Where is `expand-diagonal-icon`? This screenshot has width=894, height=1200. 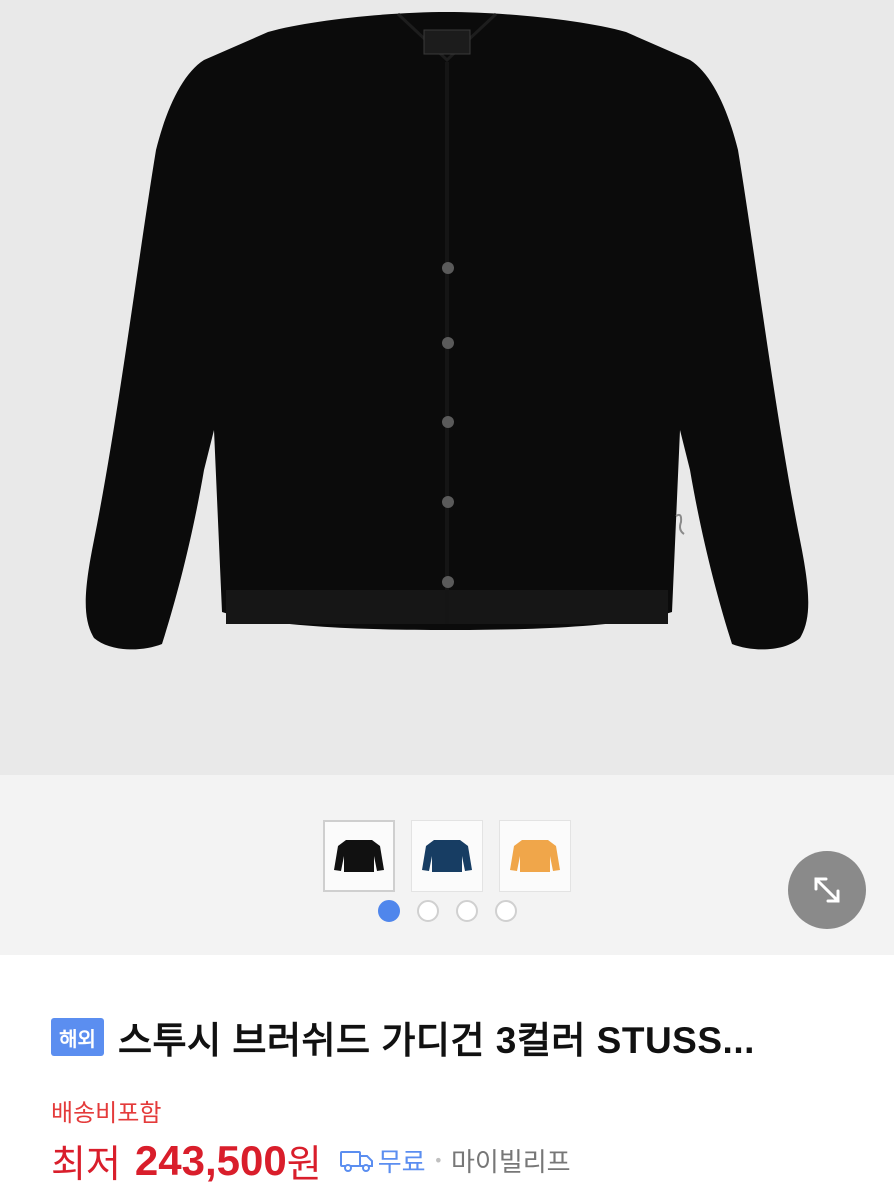
expand-diagonal-icon is located at coordinates (827, 890).